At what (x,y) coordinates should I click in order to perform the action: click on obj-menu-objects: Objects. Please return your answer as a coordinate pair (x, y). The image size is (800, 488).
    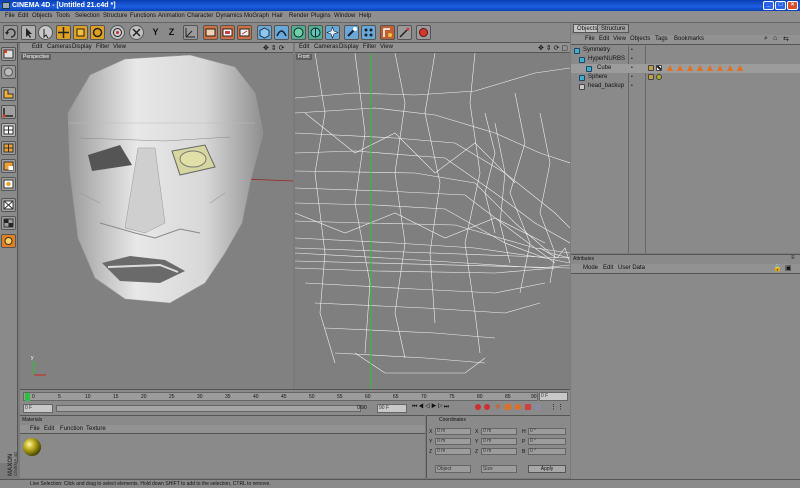
    Looking at the image, I should click on (640, 39).